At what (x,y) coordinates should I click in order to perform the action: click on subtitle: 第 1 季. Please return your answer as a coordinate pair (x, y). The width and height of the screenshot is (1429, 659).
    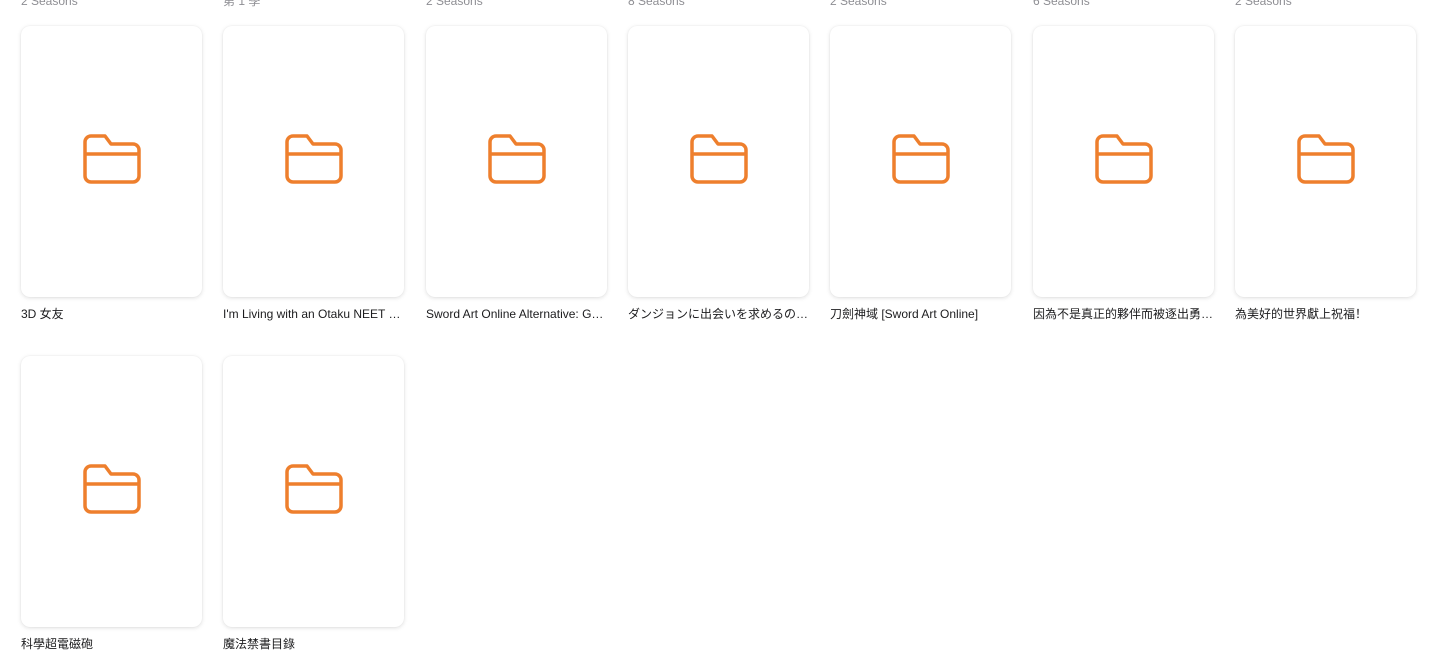
    Looking at the image, I should click on (242, 4).